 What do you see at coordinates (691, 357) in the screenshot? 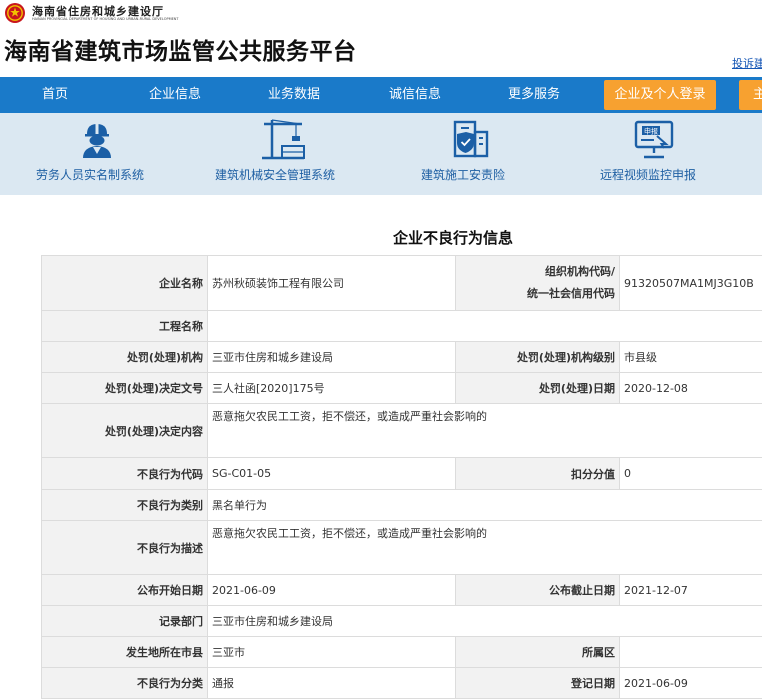
I see `authority-level-value: 市县级` at bounding box center [691, 357].